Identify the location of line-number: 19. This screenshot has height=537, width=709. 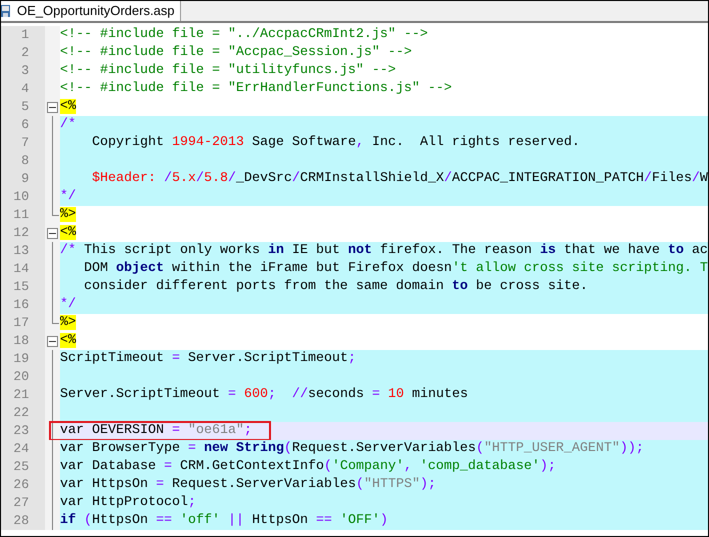
(23, 359).